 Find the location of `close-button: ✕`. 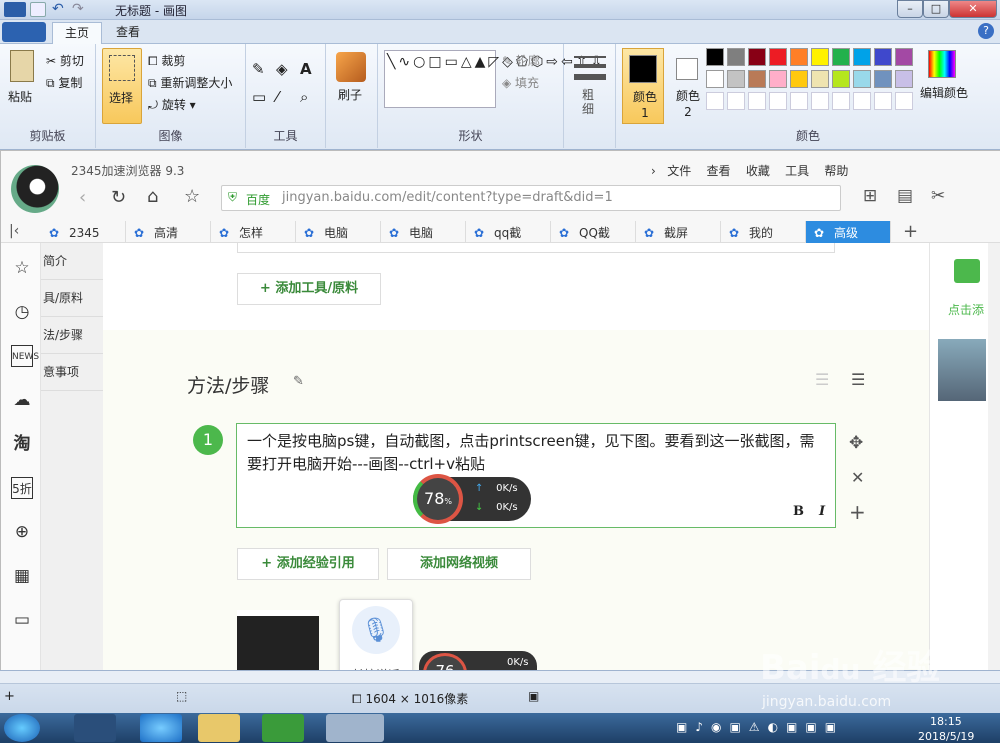

close-button: ✕ is located at coordinates (973, 9).